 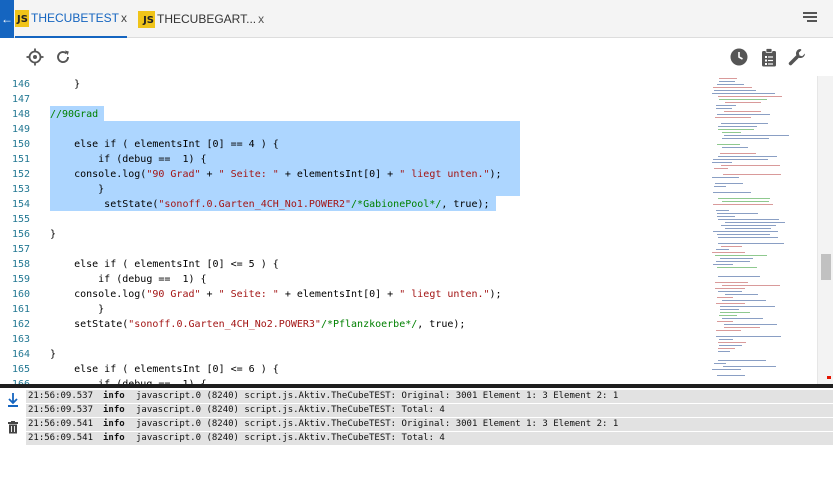 I want to click on line-number: 161, so click(x=20, y=309).